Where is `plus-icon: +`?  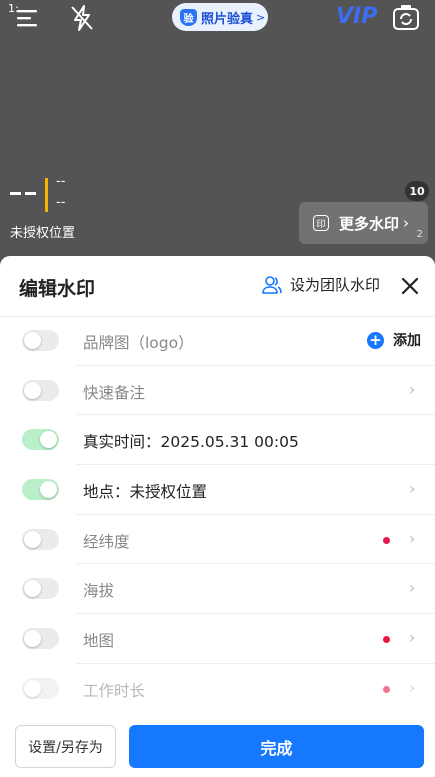 plus-icon: + is located at coordinates (375, 340).